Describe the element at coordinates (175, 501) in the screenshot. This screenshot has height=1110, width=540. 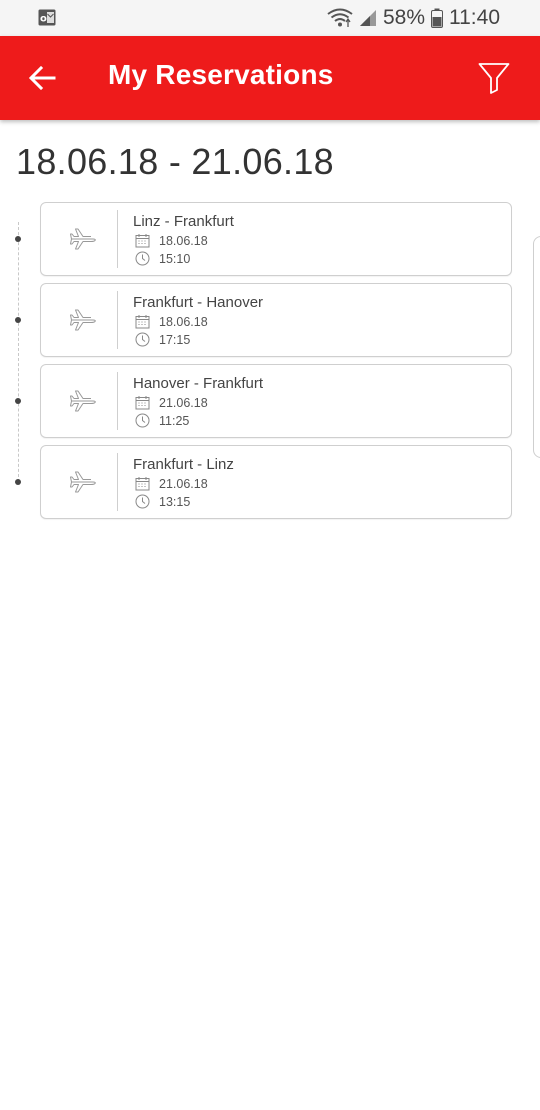
I see `reservation-time: 13:15` at that location.